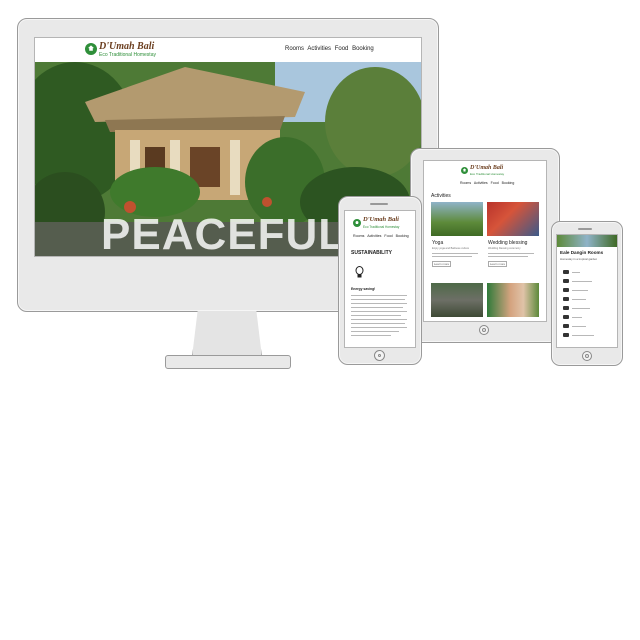  What do you see at coordinates (579, 259) in the screenshot?
I see `small-phone-subtitle: Homestay in a tropical garden` at bounding box center [579, 259].